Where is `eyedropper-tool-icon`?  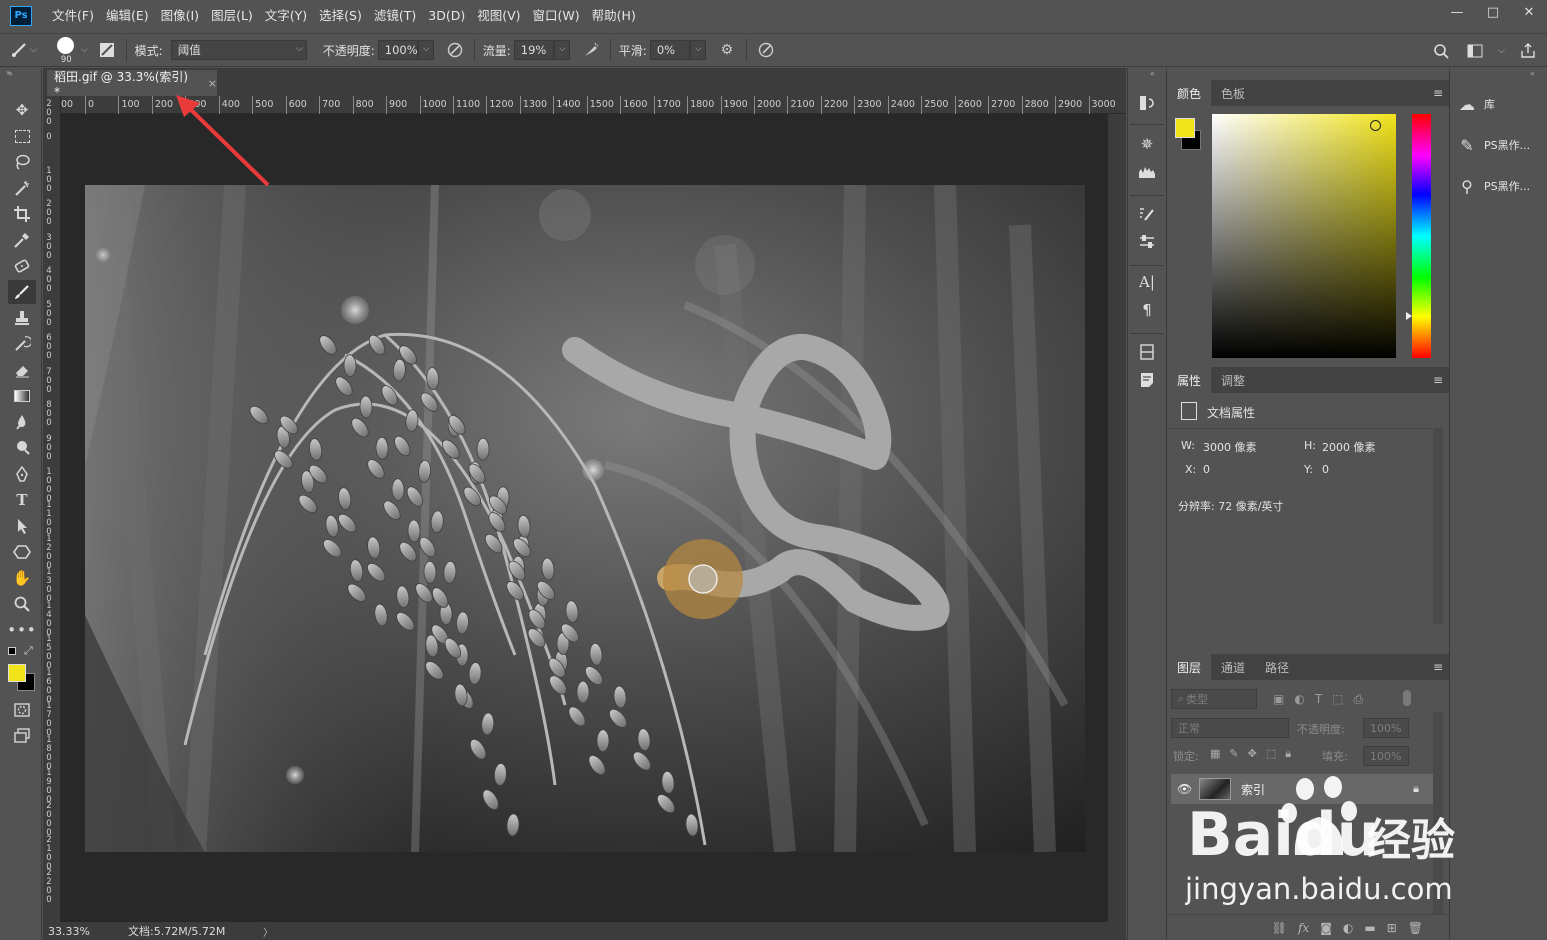
eyedropper-tool-icon is located at coordinates (22, 240).